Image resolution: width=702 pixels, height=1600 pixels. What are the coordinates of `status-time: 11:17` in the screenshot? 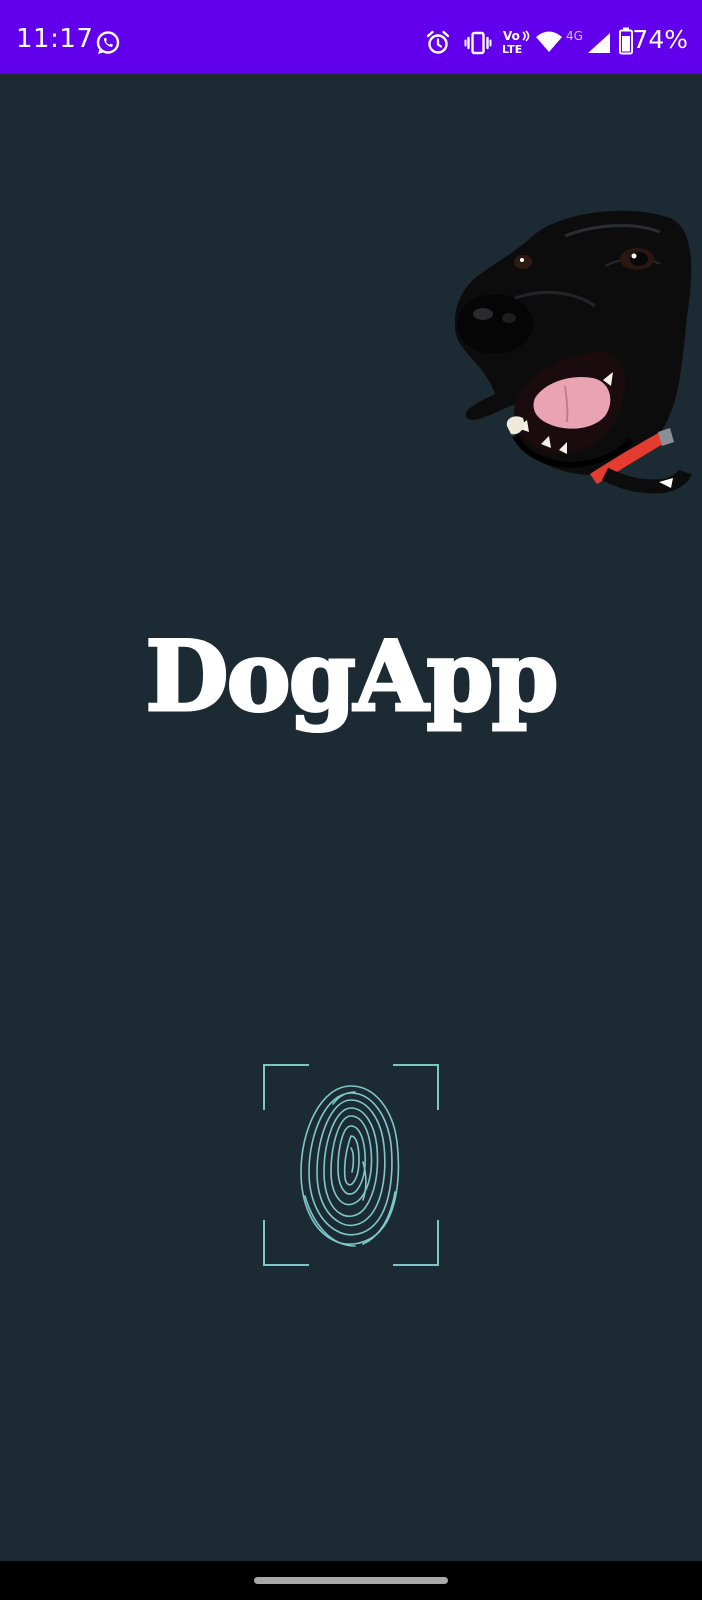 It's located at (55, 39).